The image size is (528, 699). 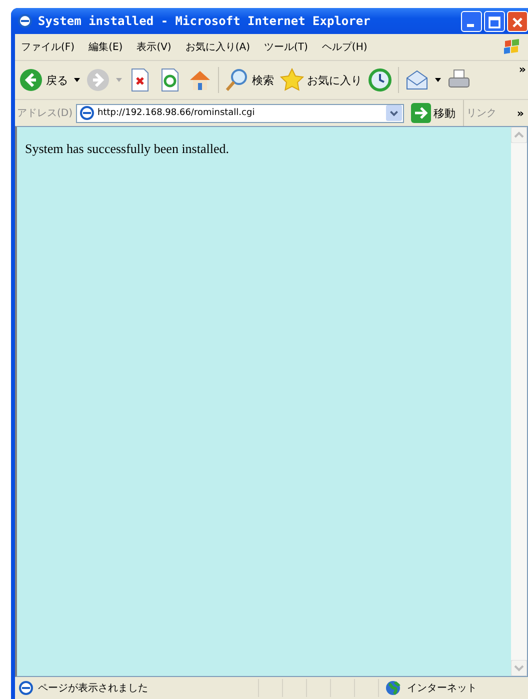 What do you see at coordinates (393, 688) in the screenshot?
I see `globe-icon` at bounding box center [393, 688].